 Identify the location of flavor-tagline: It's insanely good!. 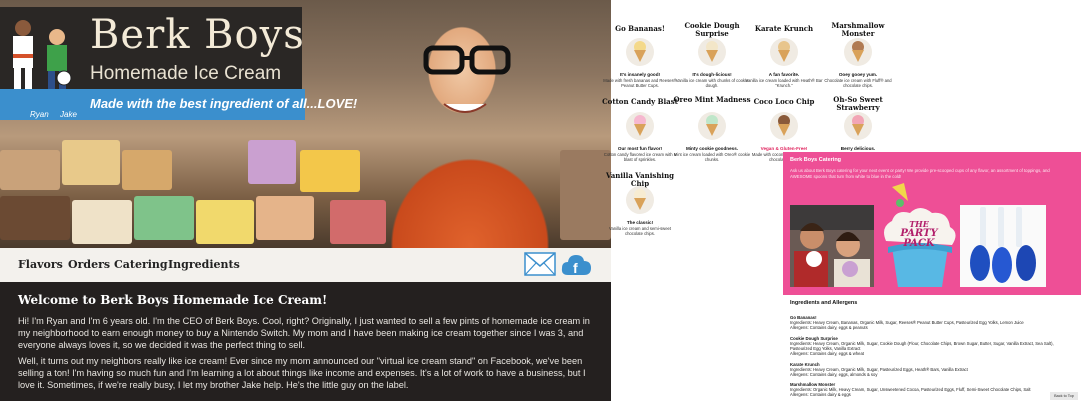
(640, 74).